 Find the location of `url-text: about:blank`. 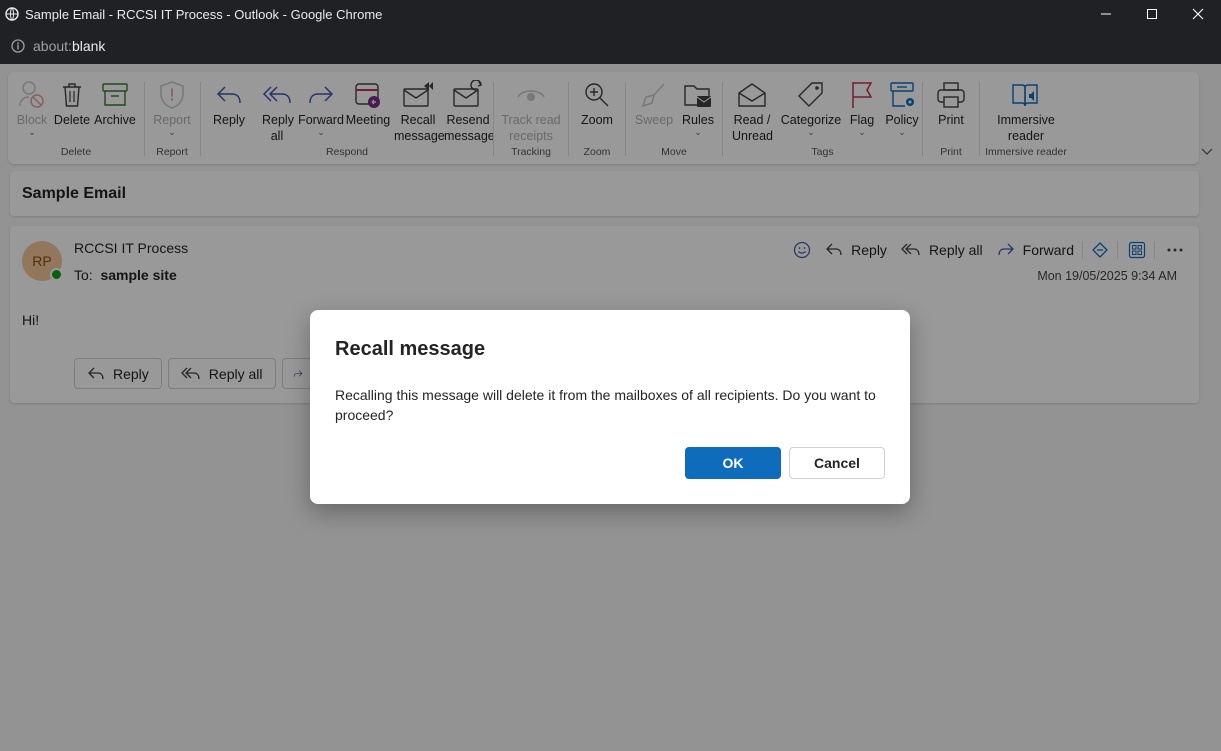

url-text: about:blank is located at coordinates (69, 46).